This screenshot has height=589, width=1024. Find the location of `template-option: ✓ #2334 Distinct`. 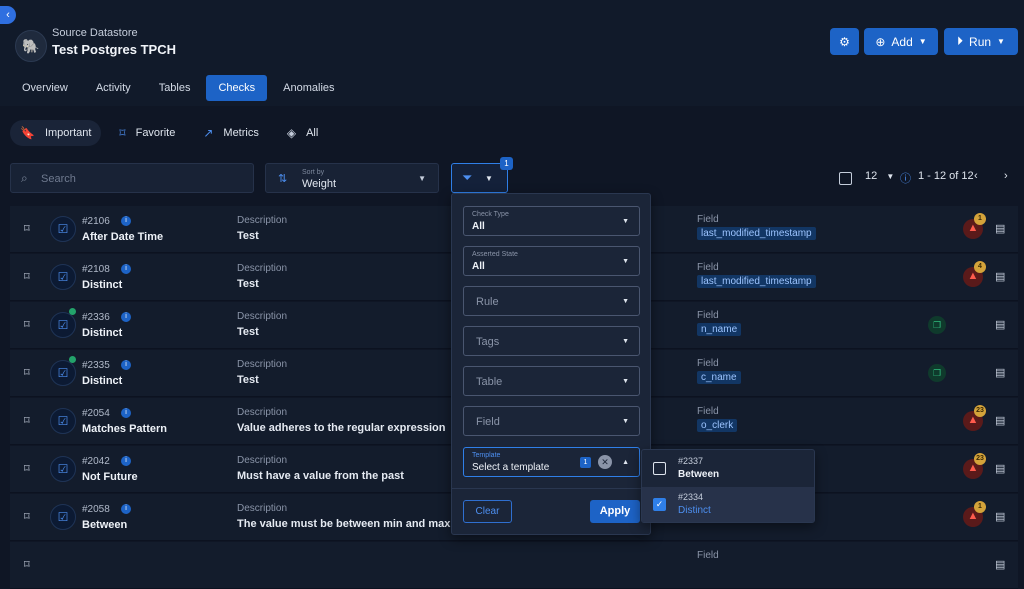

template-option: ✓ #2334 Distinct is located at coordinates (728, 504).